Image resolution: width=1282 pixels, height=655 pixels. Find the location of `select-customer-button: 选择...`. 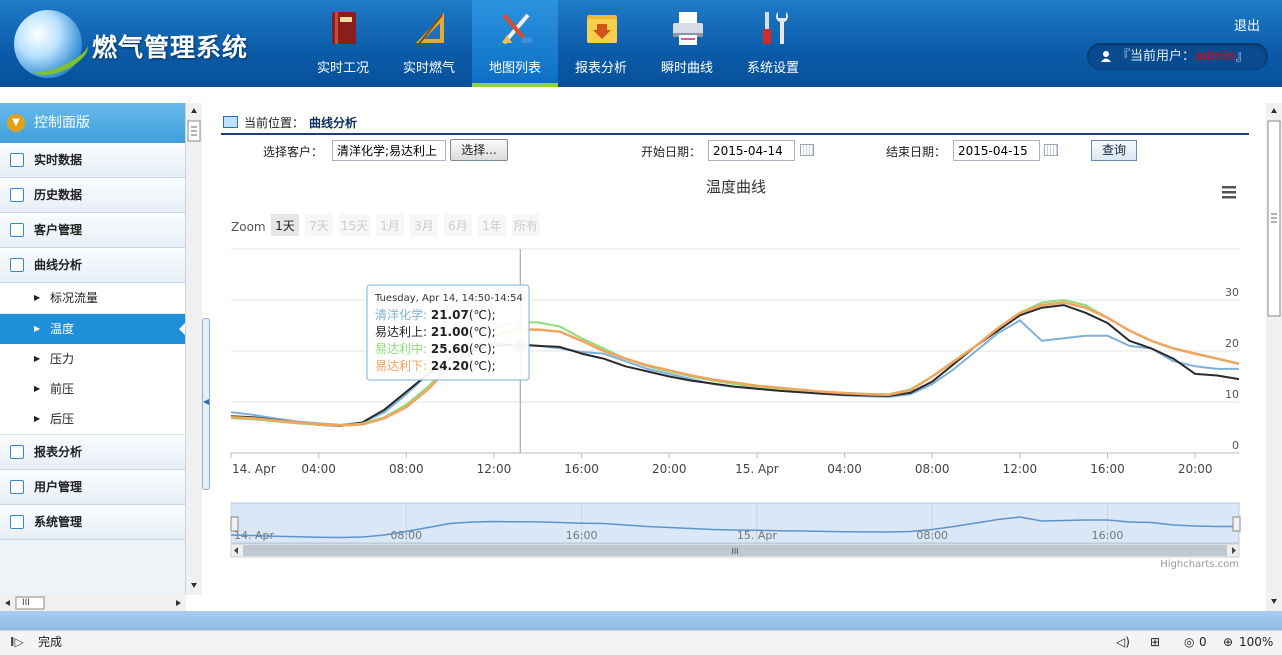

select-customer-button: 选择... is located at coordinates (479, 150).